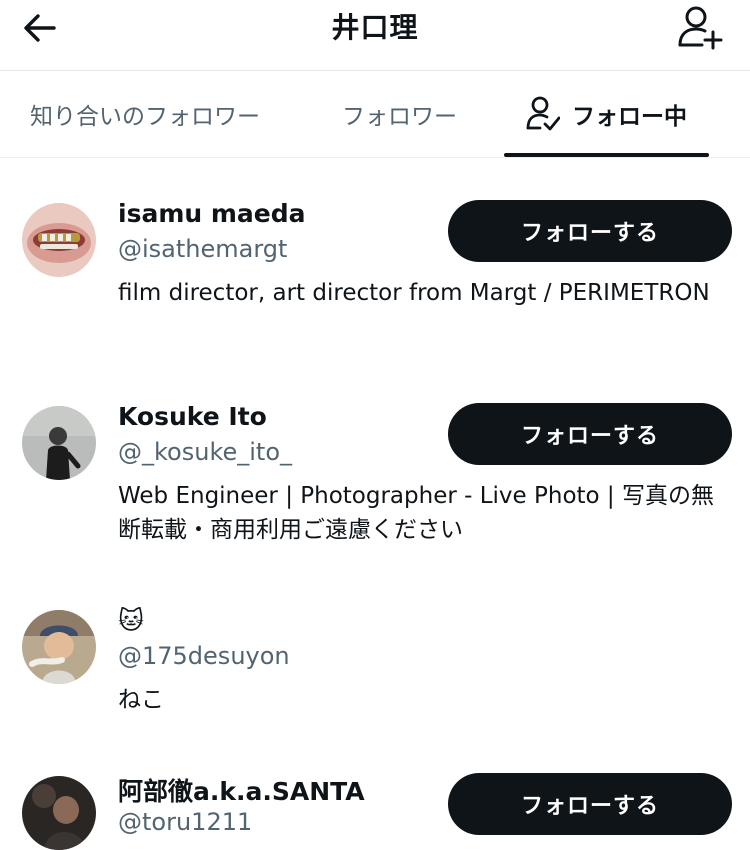  I want to click on user-name: Kosuke Ito, so click(192, 416).